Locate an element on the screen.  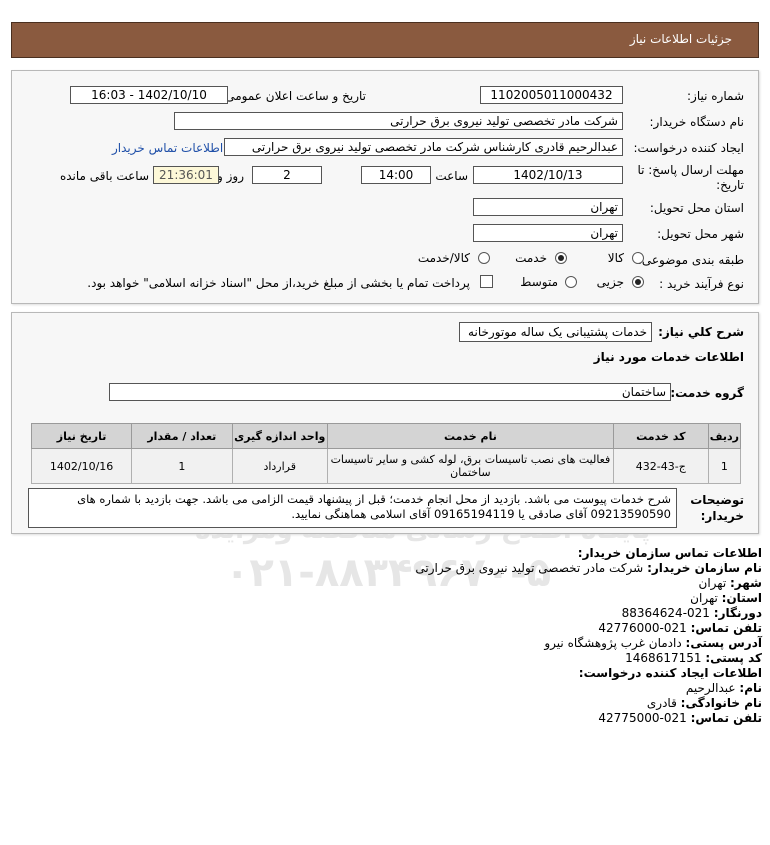
buyer-city-value: تهران is located at coordinates (712, 583).